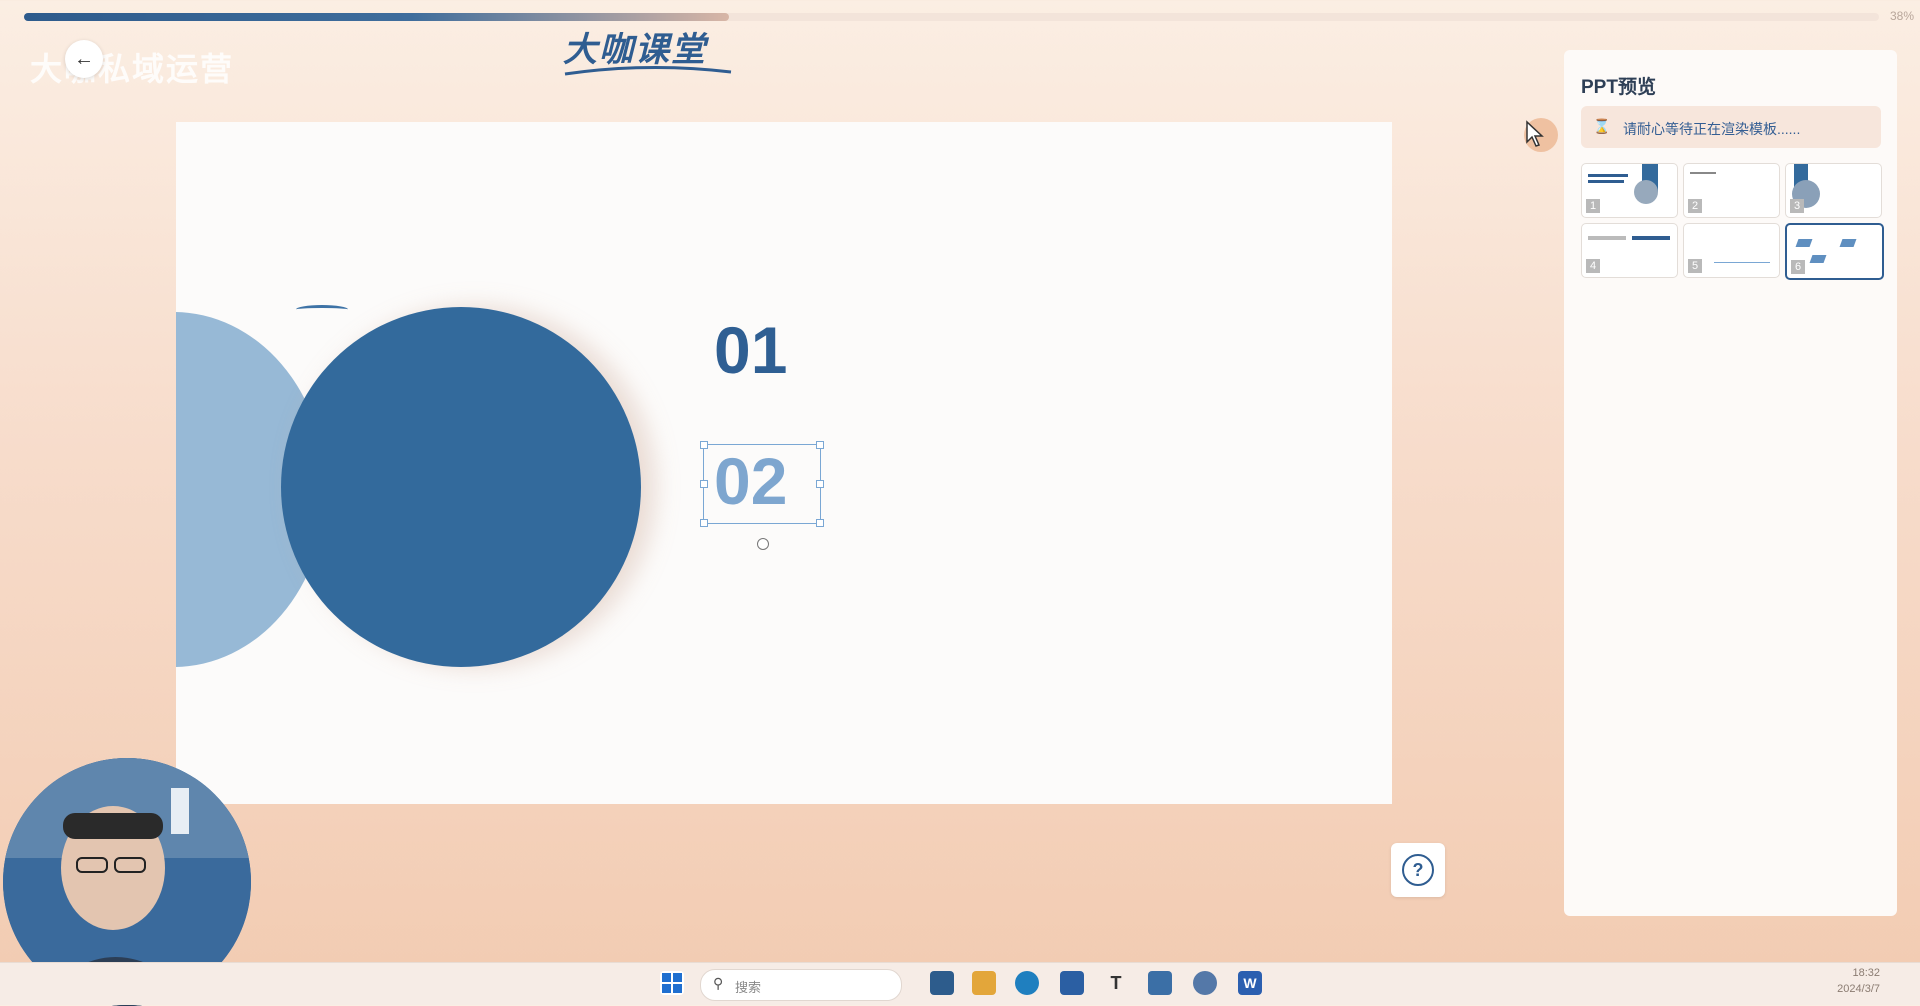 The width and height of the screenshot is (1920, 1006). I want to click on help-button: ?, so click(1418, 870).